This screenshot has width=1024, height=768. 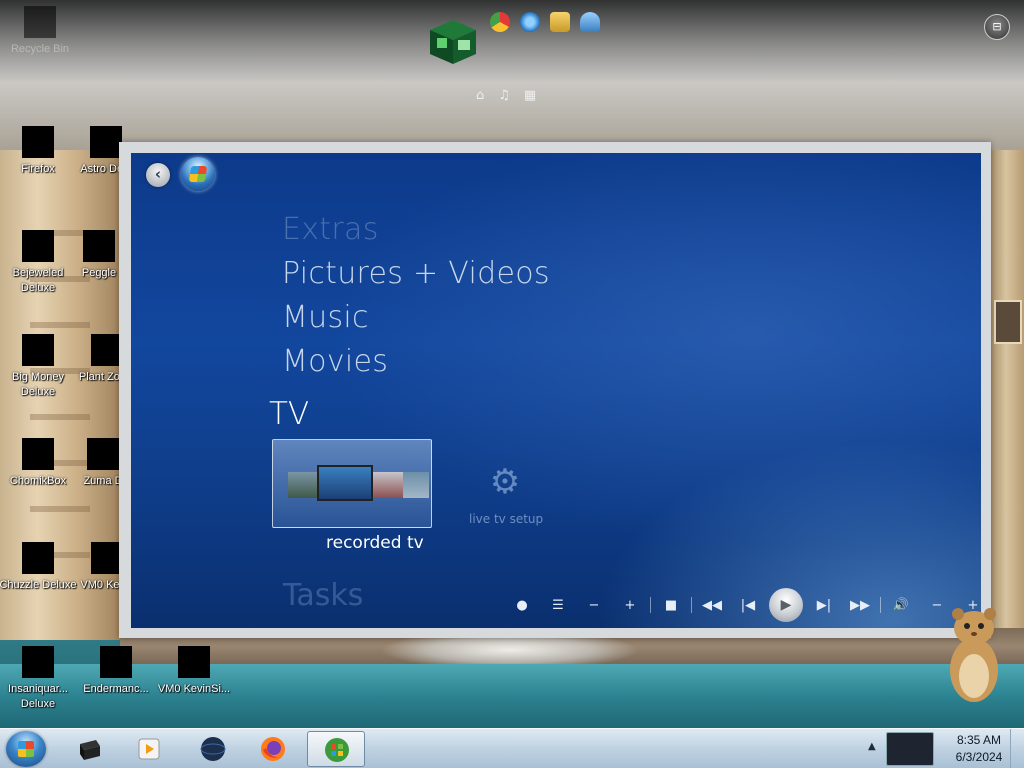 What do you see at coordinates (99, 246) in the screenshot?
I see `peggle-shortcut-icon` at bounding box center [99, 246].